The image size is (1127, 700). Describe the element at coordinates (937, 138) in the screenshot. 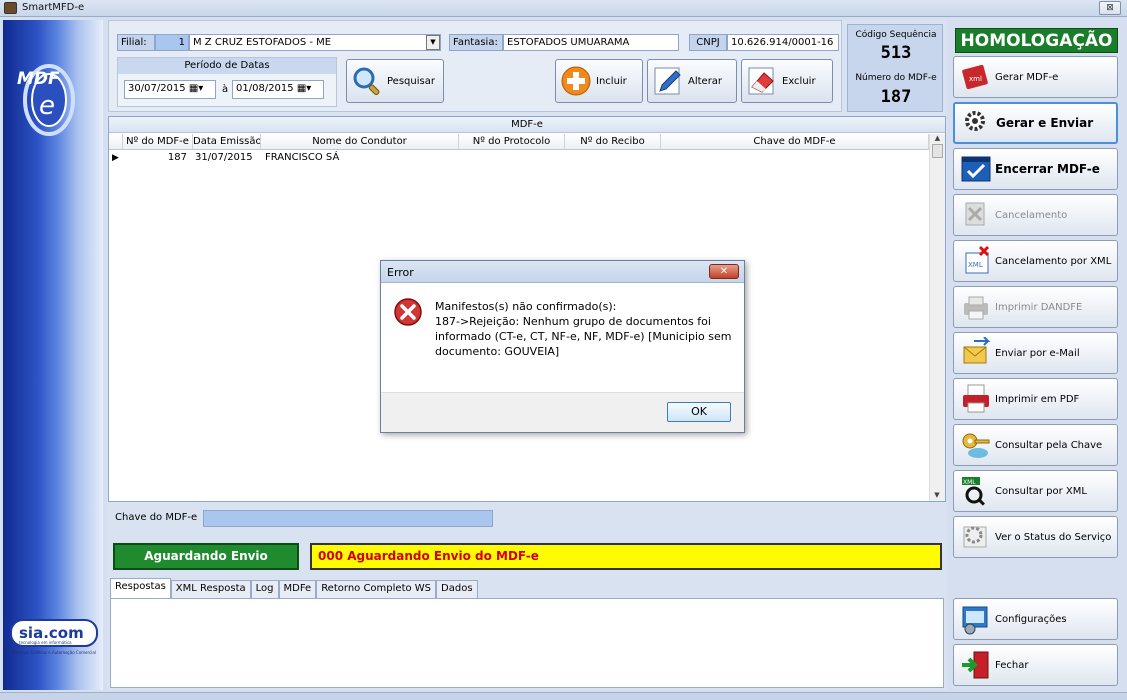

I see `scroll-up-icon: ▲` at that location.